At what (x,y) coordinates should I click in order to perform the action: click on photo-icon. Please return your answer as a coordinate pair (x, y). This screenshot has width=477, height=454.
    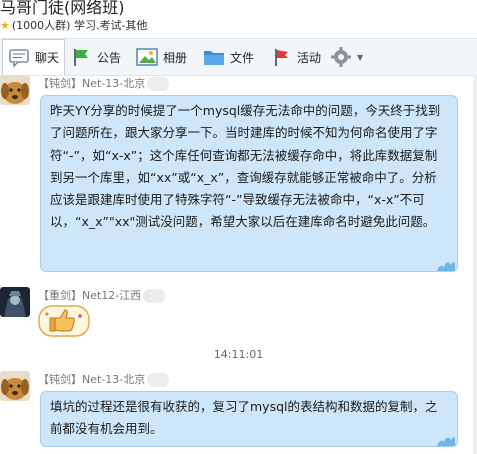
    Looking at the image, I should click on (147, 57).